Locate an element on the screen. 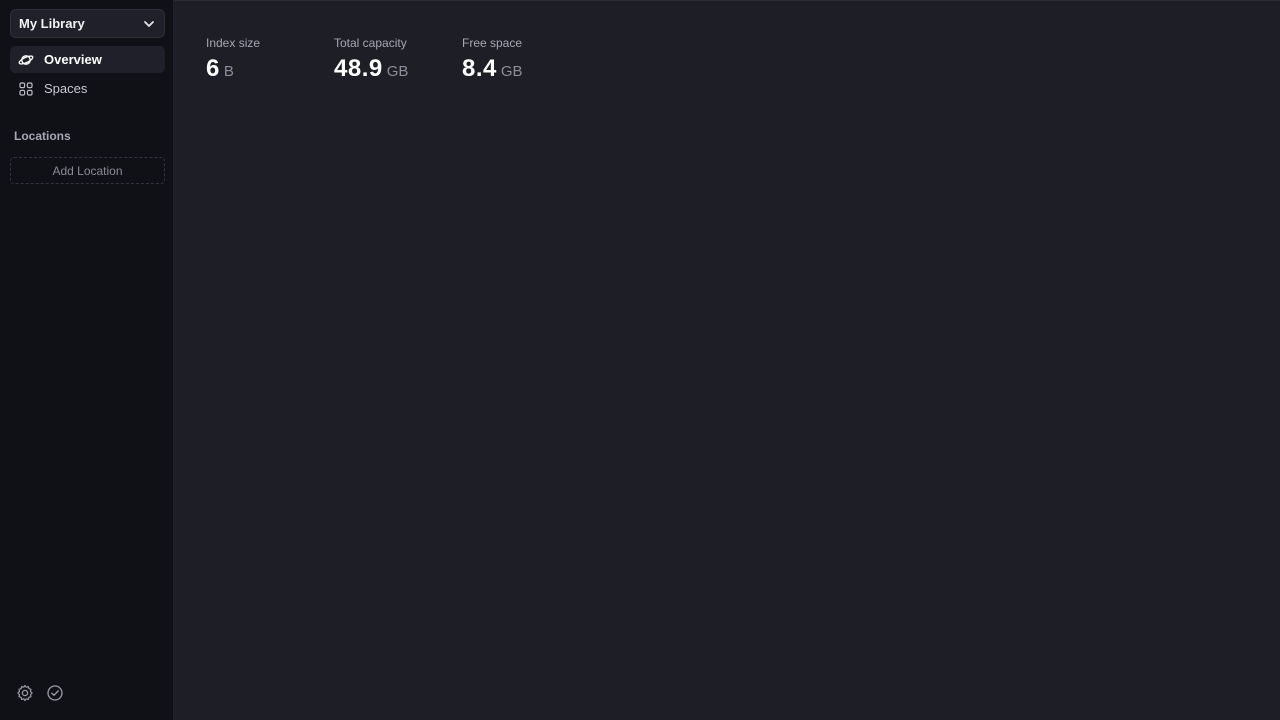 Image resolution: width=1280 pixels, height=720 pixels. stat-total-capacity: Total capacity 48.9 GB is located at coordinates (398, 59).